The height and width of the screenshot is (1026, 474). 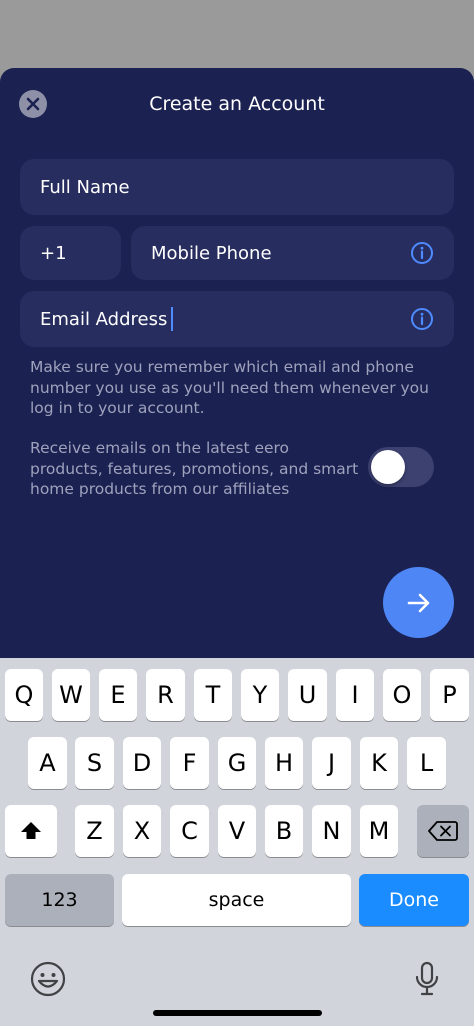 What do you see at coordinates (172, 319) in the screenshot?
I see `text-caret` at bounding box center [172, 319].